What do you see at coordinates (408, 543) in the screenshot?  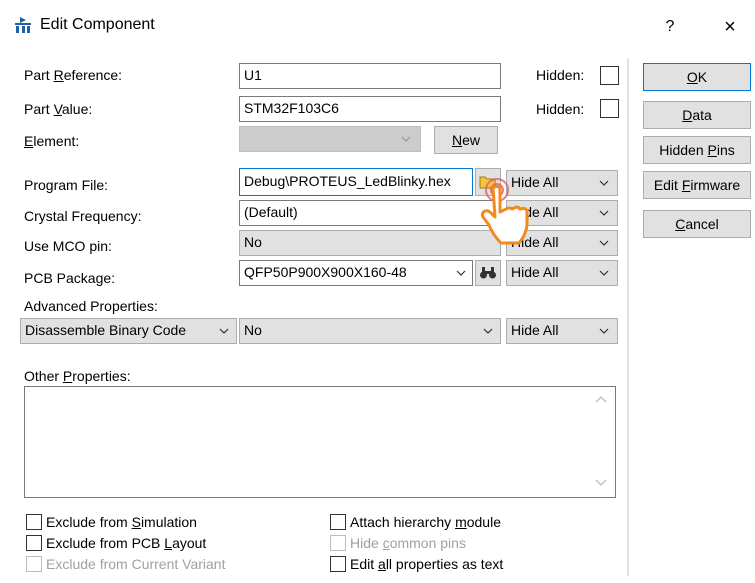 I see `hide-common-pins-label: Hide common pins` at bounding box center [408, 543].